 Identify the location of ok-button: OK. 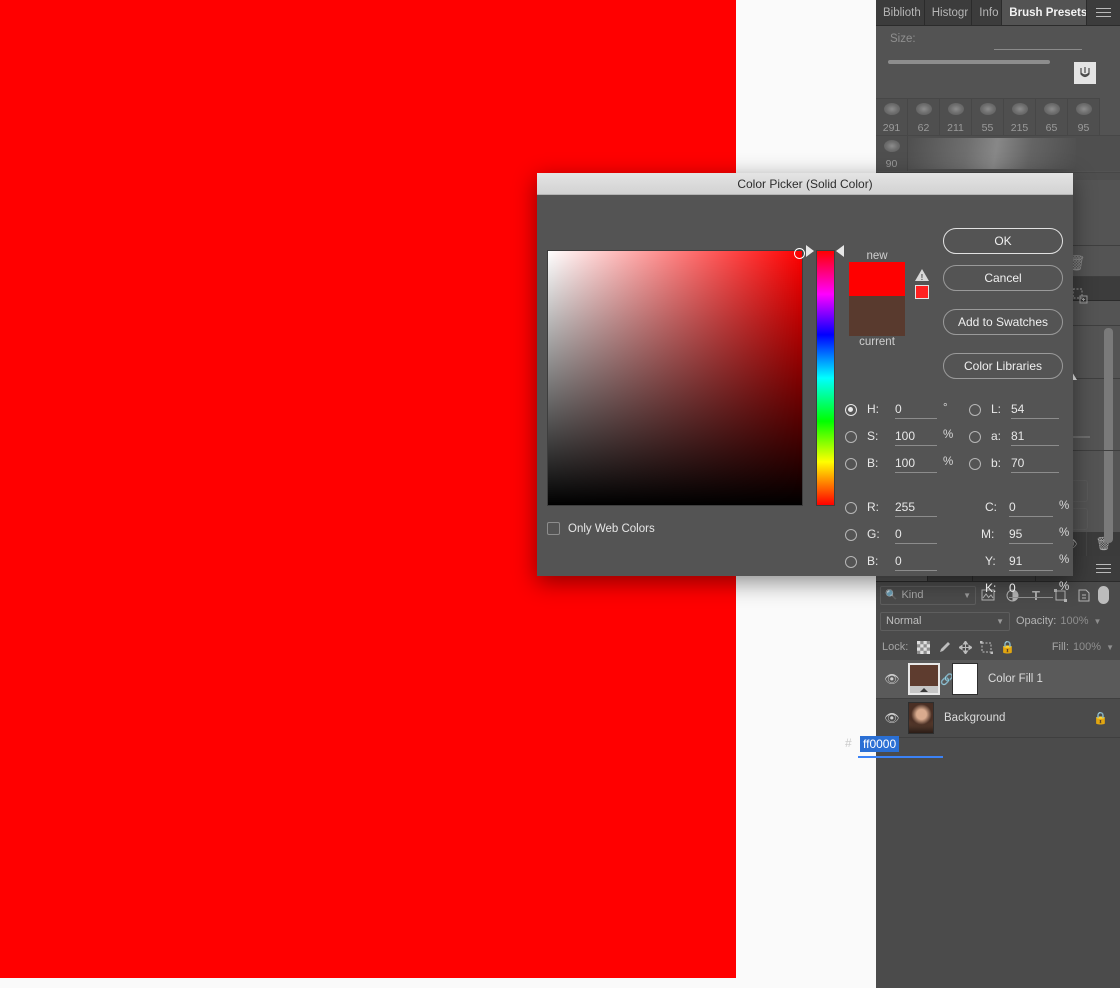
(1003, 241).